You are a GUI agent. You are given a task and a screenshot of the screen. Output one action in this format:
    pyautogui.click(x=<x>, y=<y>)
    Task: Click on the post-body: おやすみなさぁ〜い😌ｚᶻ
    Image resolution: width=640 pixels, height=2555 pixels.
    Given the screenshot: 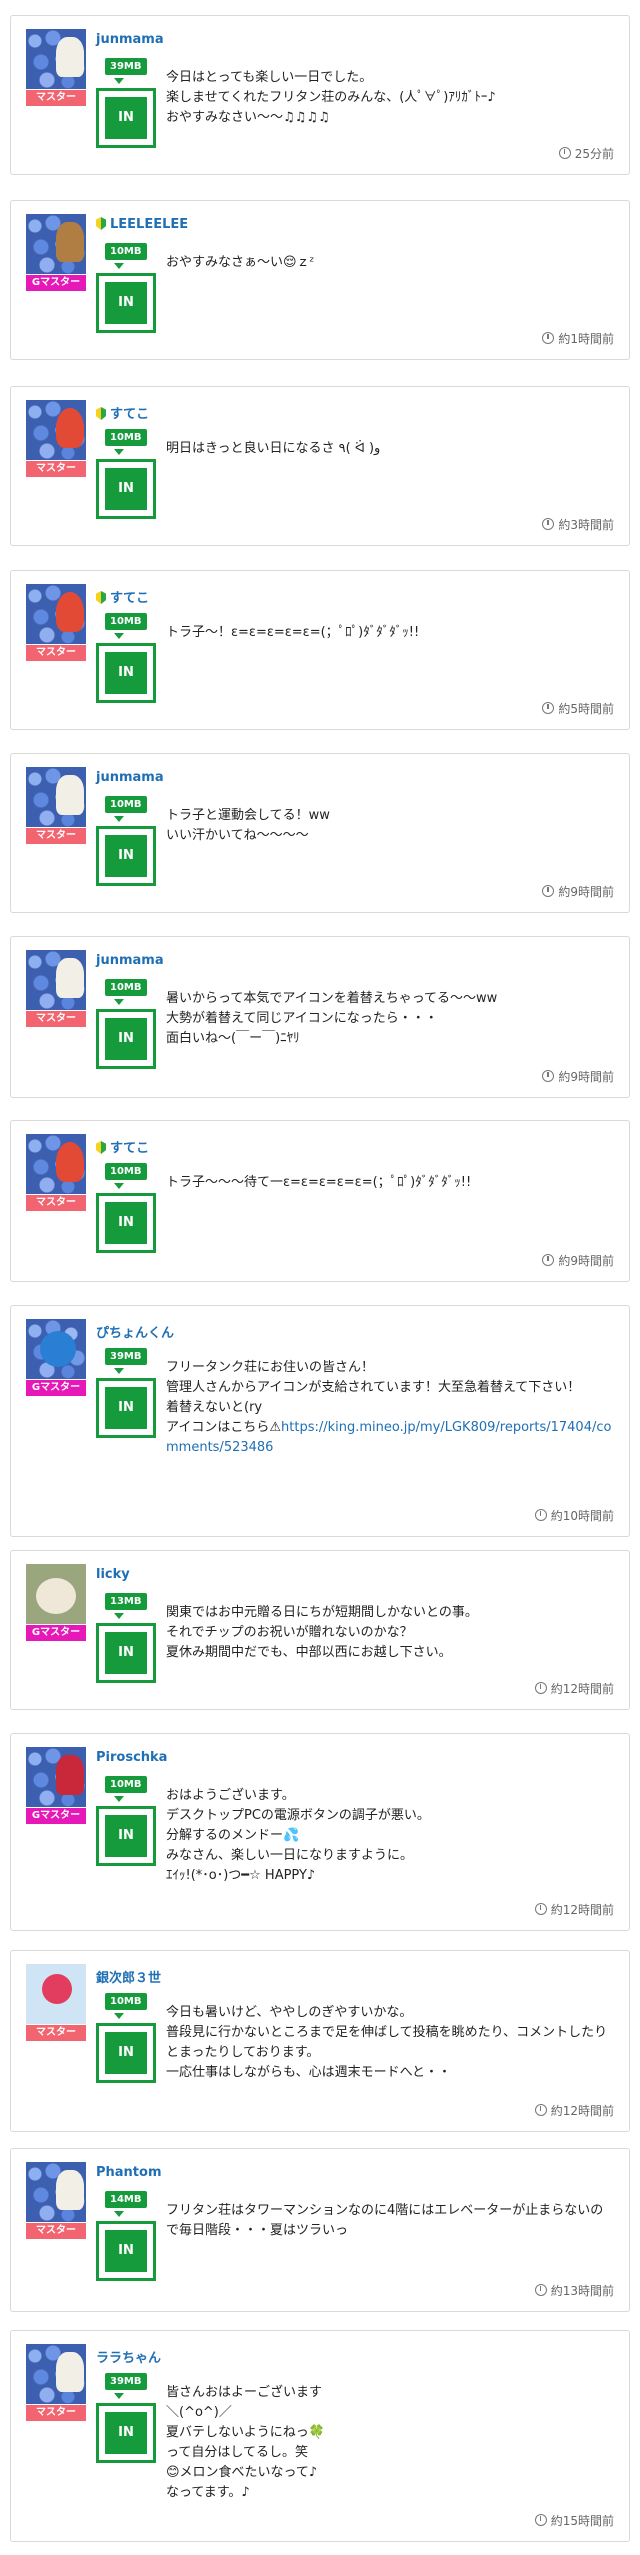 What is the action you would take?
    pyautogui.click(x=240, y=262)
    